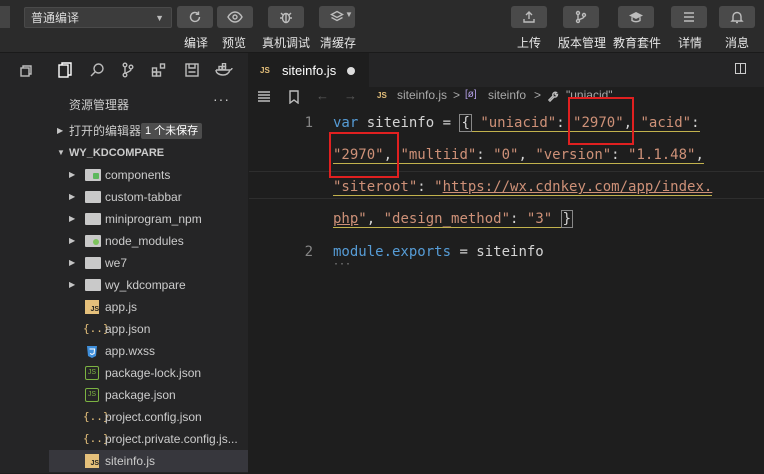 The image size is (764, 474). Describe the element at coordinates (438, 252) in the screenshot. I see `code-line: module.exports = siteinfo` at that location.